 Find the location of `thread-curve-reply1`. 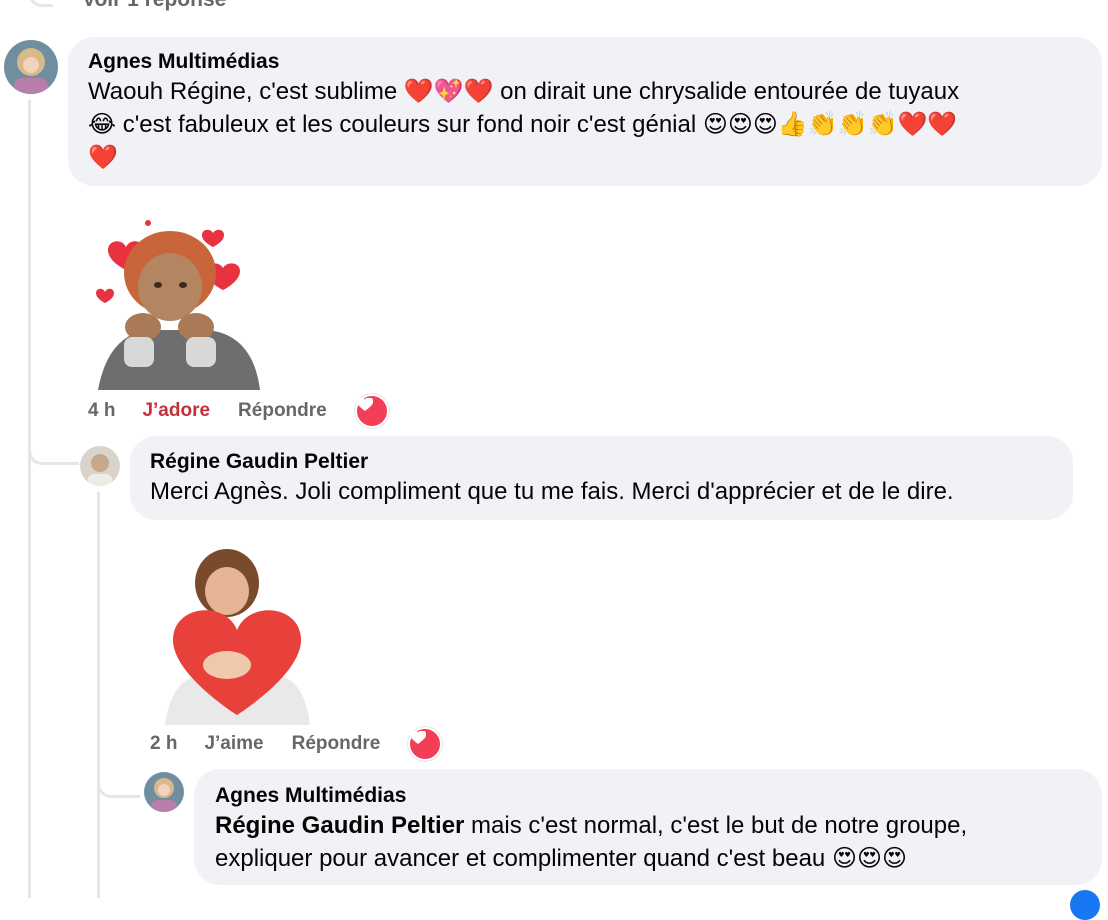

thread-curve-reply1 is located at coordinates (53, 442).